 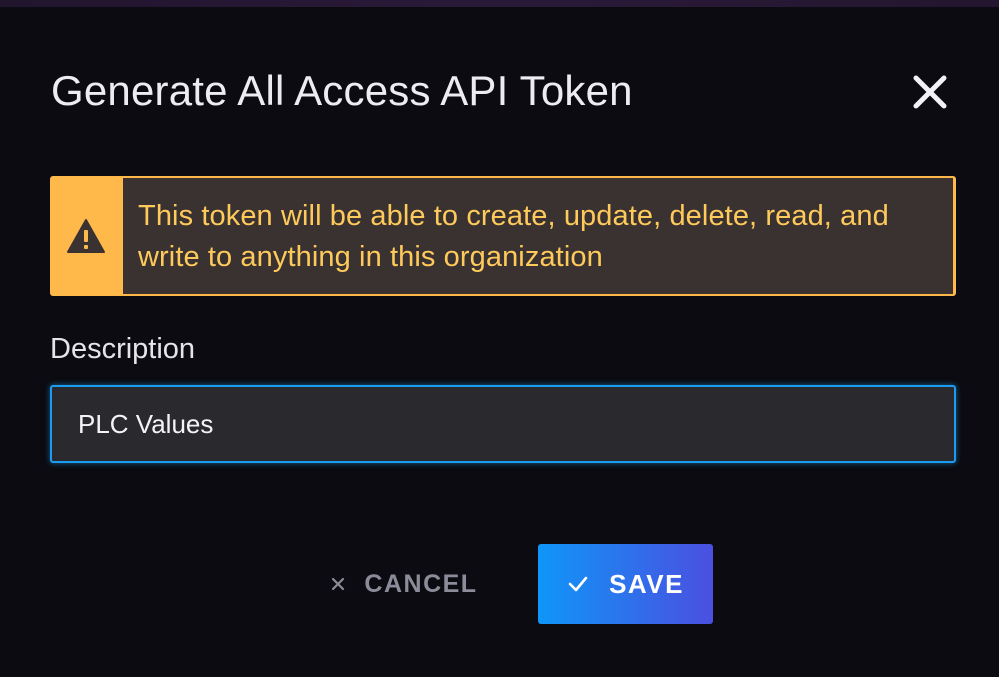 I want to click on window-top-edge, so click(x=499, y=3).